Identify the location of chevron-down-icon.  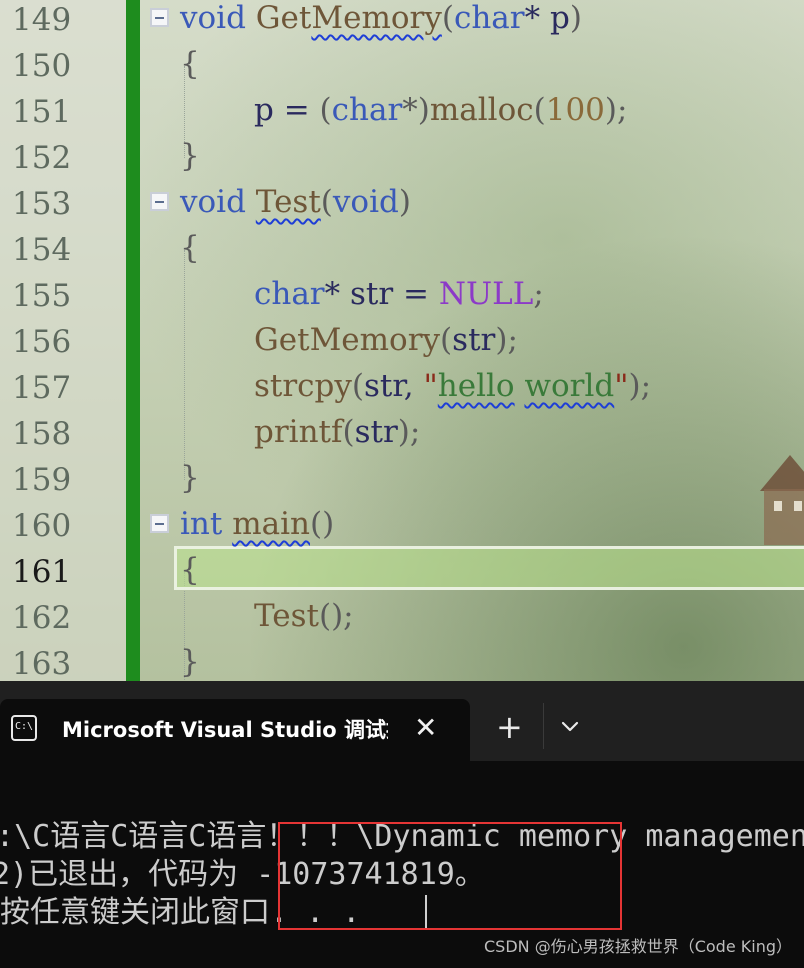
(570, 727).